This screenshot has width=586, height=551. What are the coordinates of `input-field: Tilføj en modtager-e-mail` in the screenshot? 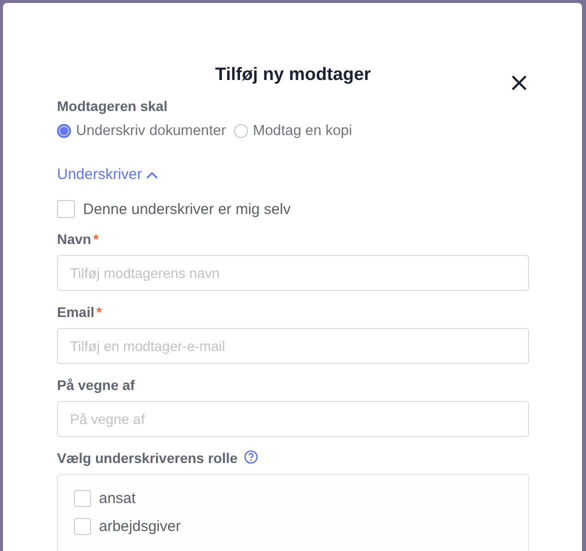 It's located at (293, 346).